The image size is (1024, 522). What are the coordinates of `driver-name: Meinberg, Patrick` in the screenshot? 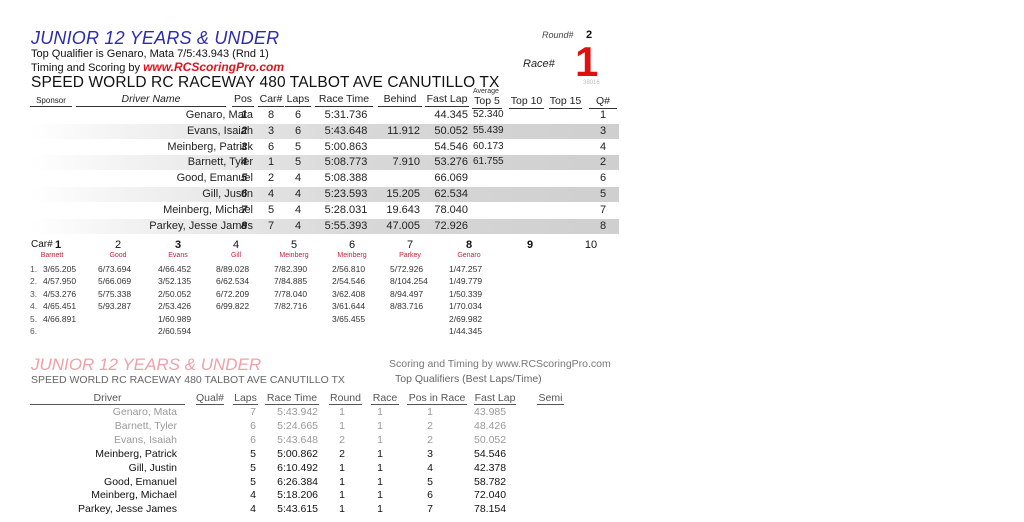 It's located at (210, 146).